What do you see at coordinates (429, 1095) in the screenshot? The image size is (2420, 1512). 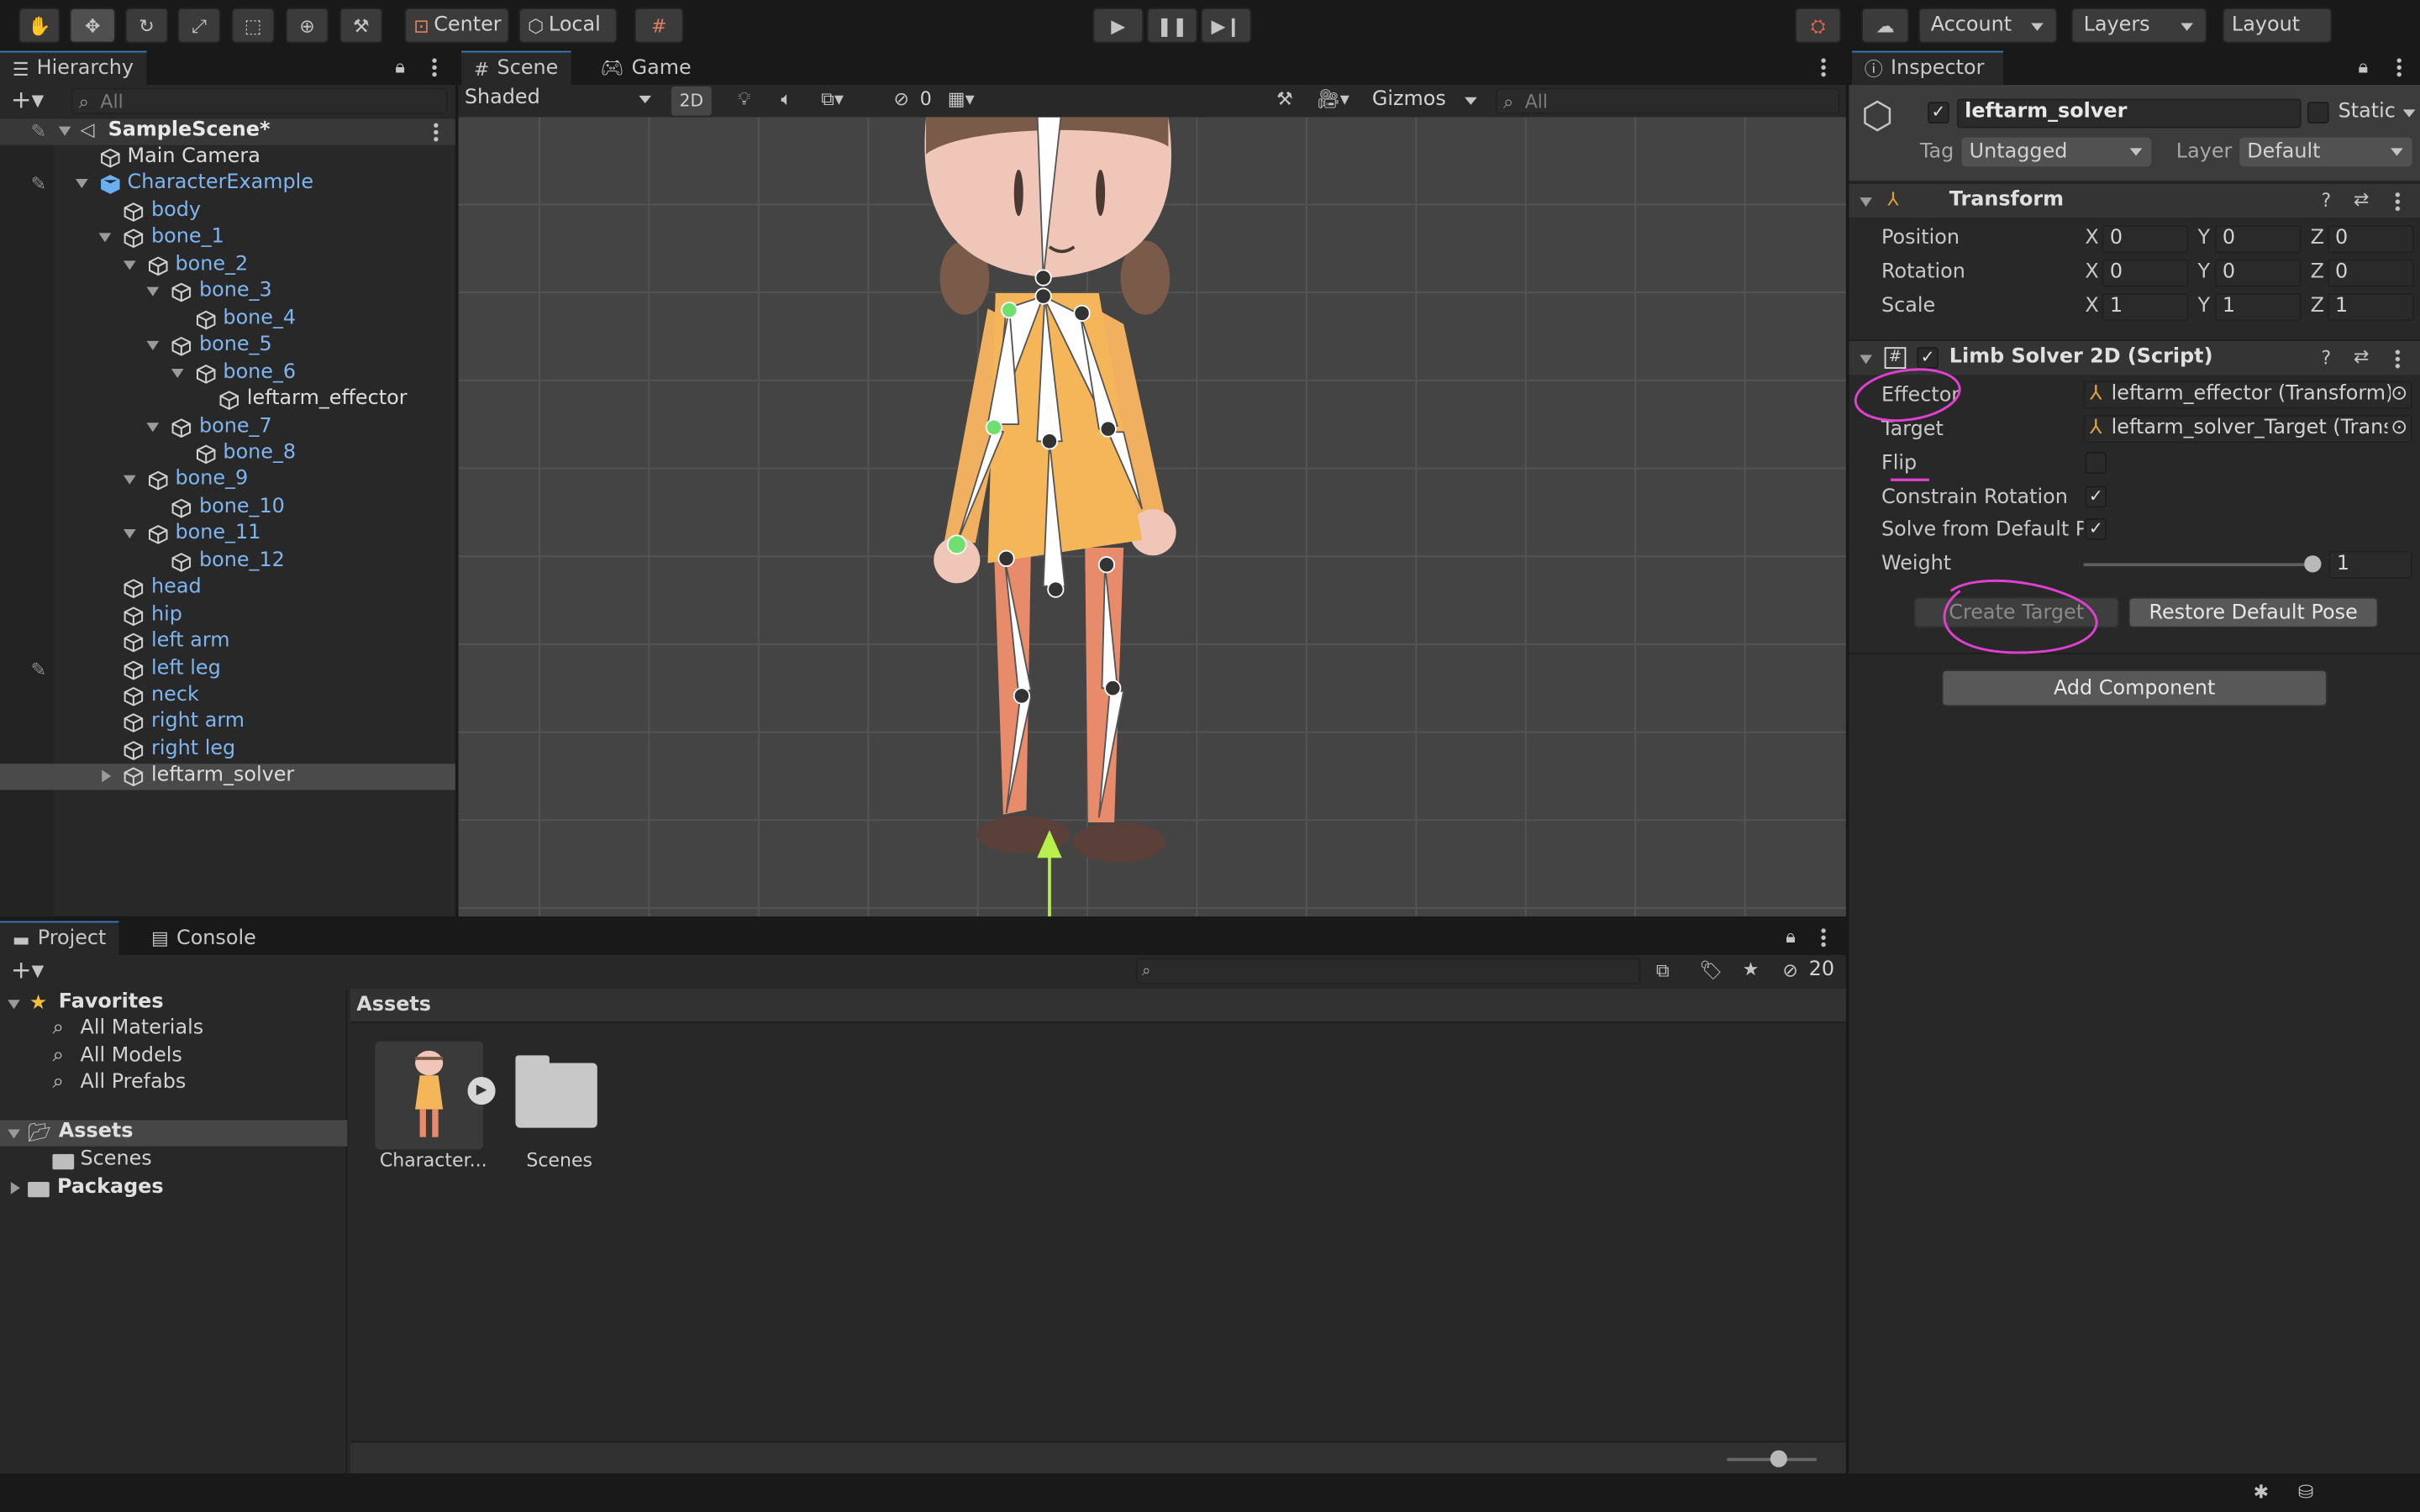 I see `character-asset-thumbnail` at bounding box center [429, 1095].